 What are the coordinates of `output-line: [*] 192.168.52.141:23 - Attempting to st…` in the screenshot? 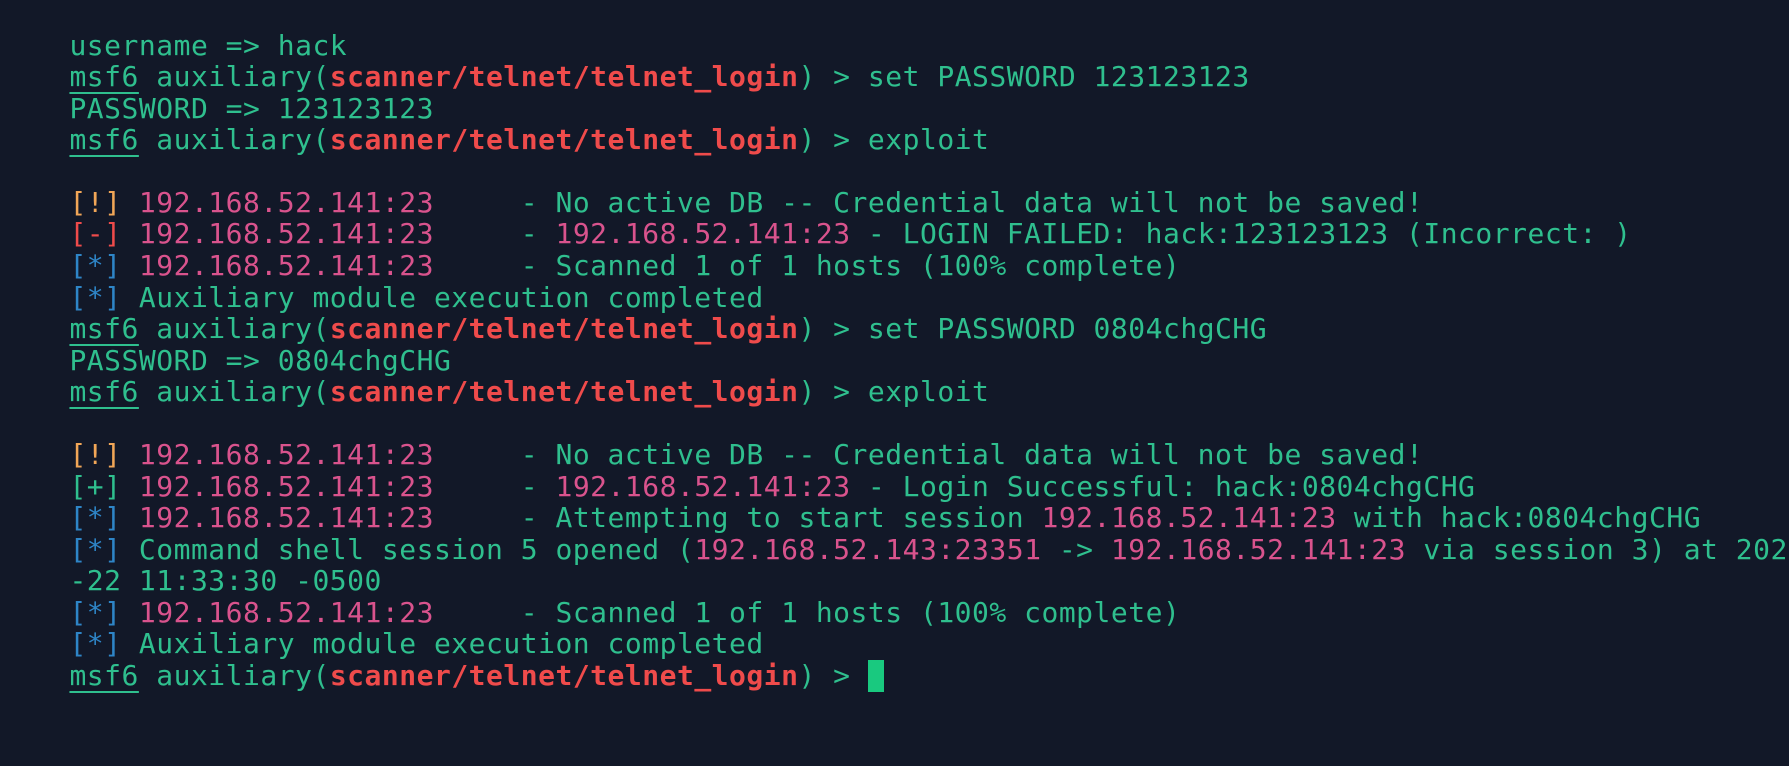 It's located at (850, 499).